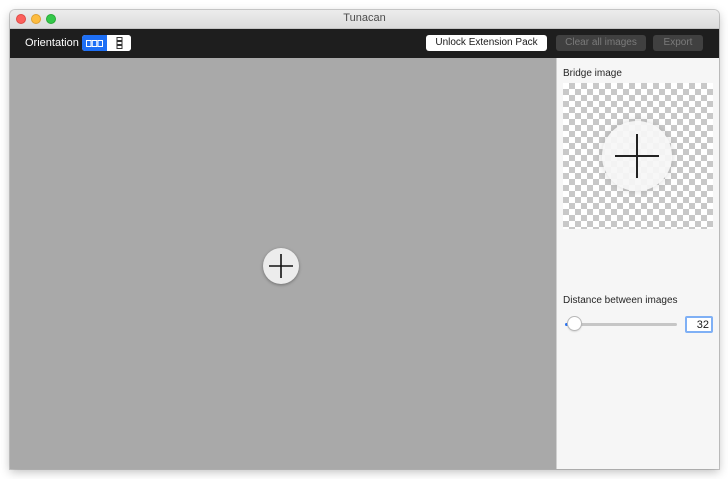 The height and width of the screenshot is (479, 728). Describe the element at coordinates (592, 73) in the screenshot. I see `bridge-image-label: Bridge image` at that location.